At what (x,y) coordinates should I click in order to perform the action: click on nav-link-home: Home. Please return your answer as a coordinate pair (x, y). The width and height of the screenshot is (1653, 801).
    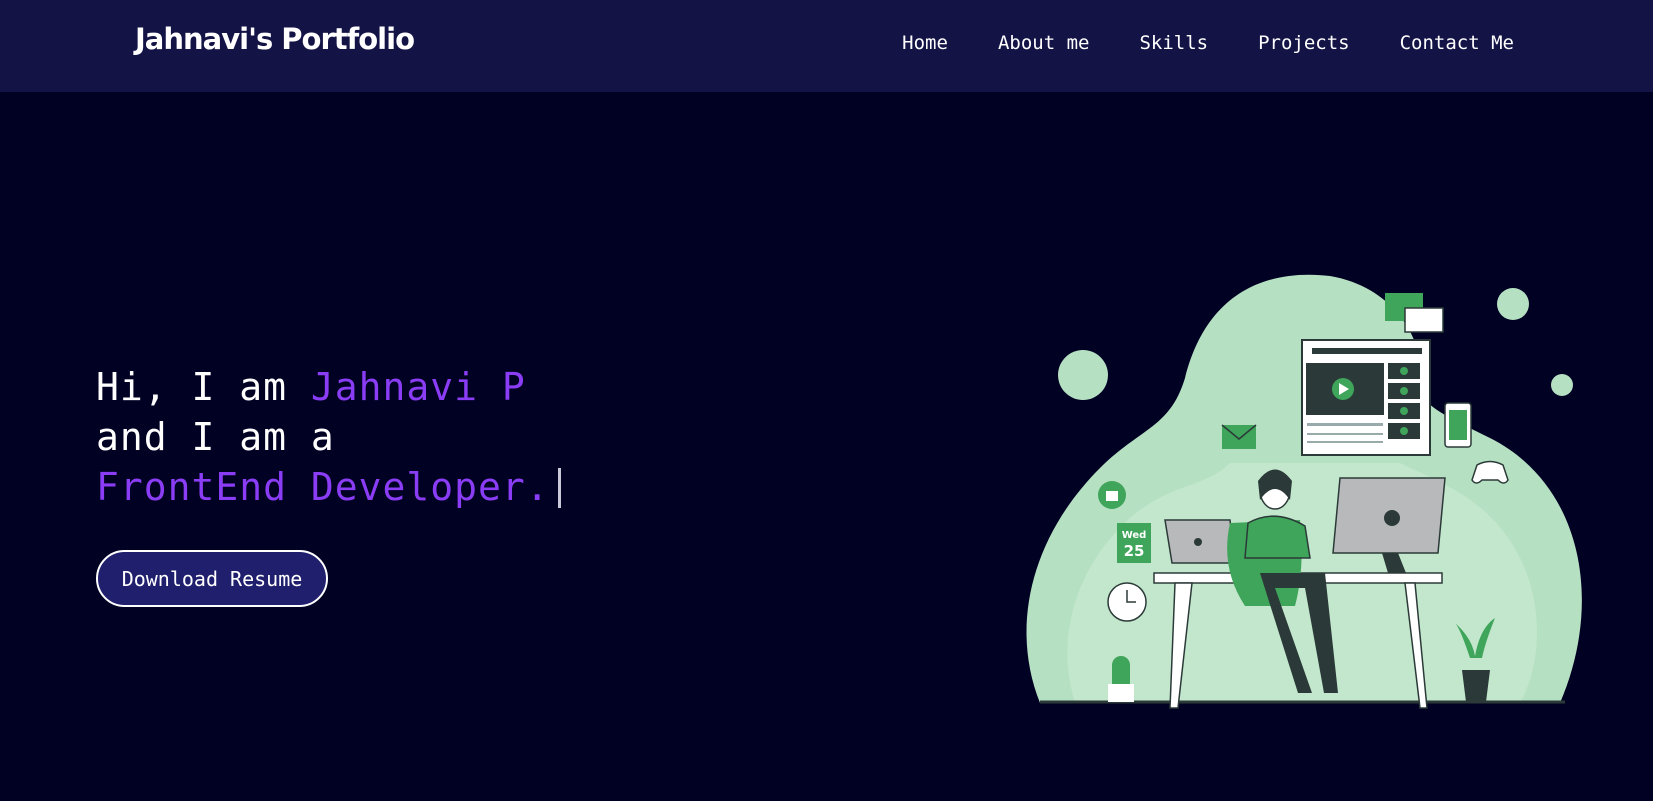
    Looking at the image, I should click on (925, 43).